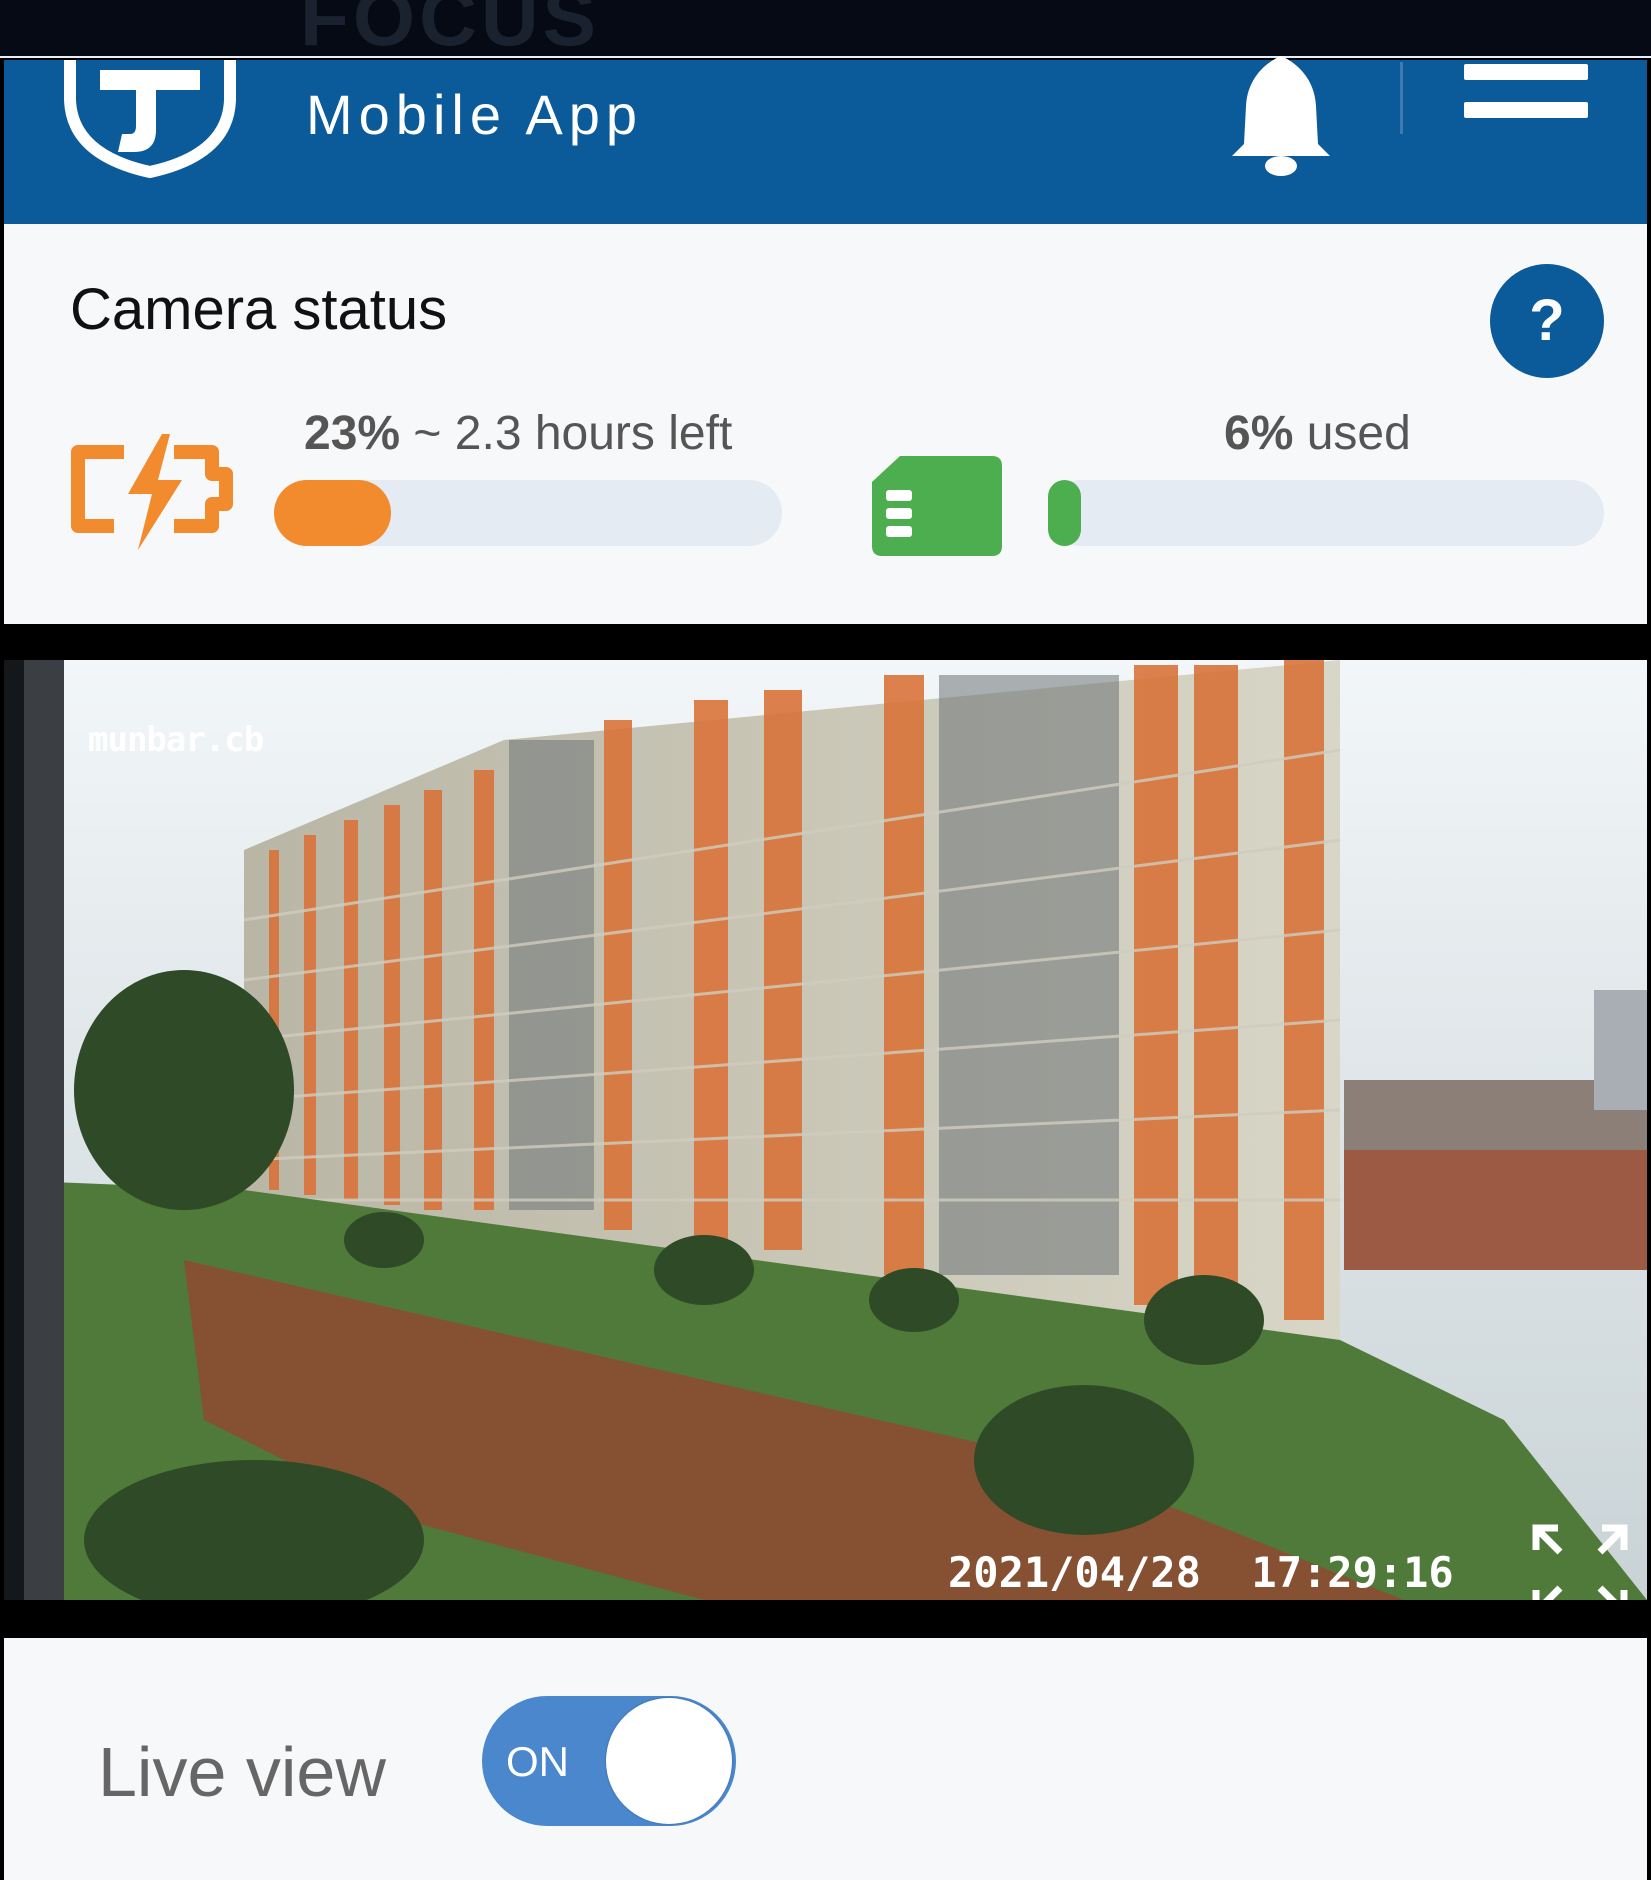 This screenshot has width=1651, height=1880. Describe the element at coordinates (566, 433) in the screenshot. I see `battery-remaining: ~ 2.3 hours left` at that location.